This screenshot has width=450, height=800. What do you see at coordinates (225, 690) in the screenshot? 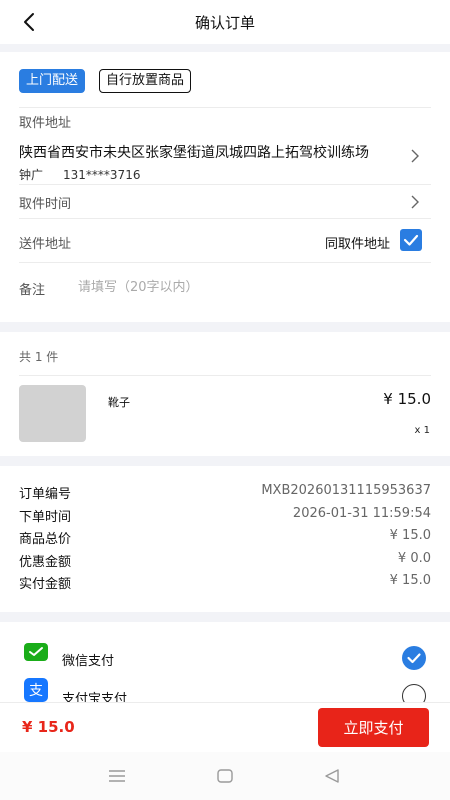
I see `payment-option-alipay: 支 支付宝支付` at bounding box center [225, 690].